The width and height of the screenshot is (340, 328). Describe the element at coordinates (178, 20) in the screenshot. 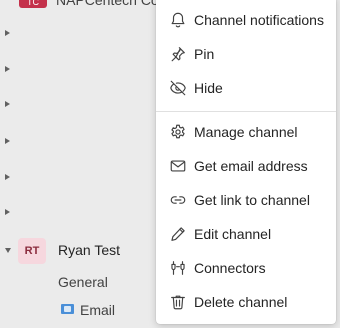

I see `bell-icon` at that location.